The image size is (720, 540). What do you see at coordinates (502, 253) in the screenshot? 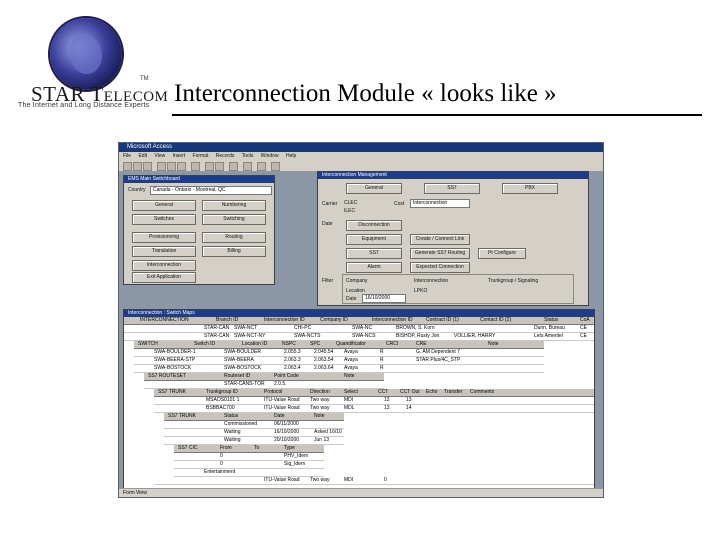
I see `pt-configure-button: Pt Configure` at bounding box center [502, 253].